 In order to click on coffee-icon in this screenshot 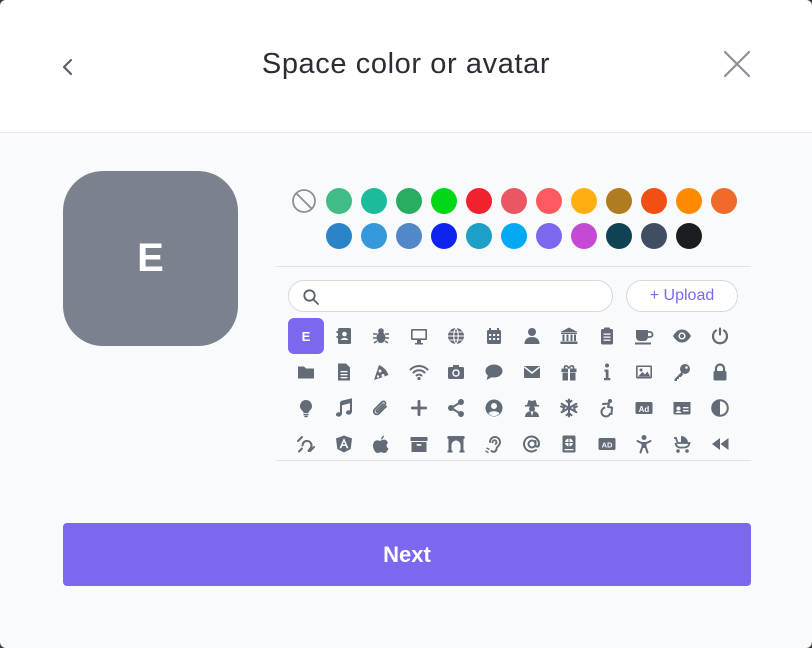, I will do `click(644, 337)`.